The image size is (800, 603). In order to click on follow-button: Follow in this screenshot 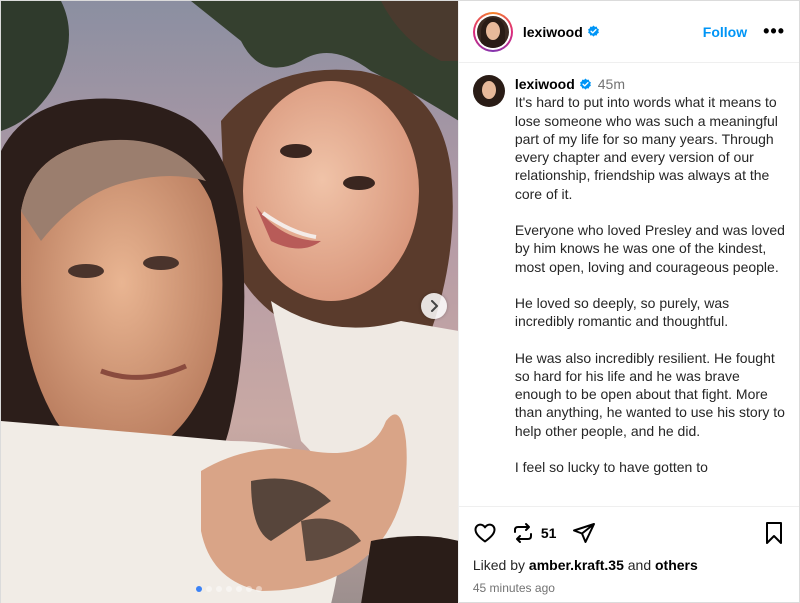, I will do `click(725, 32)`.